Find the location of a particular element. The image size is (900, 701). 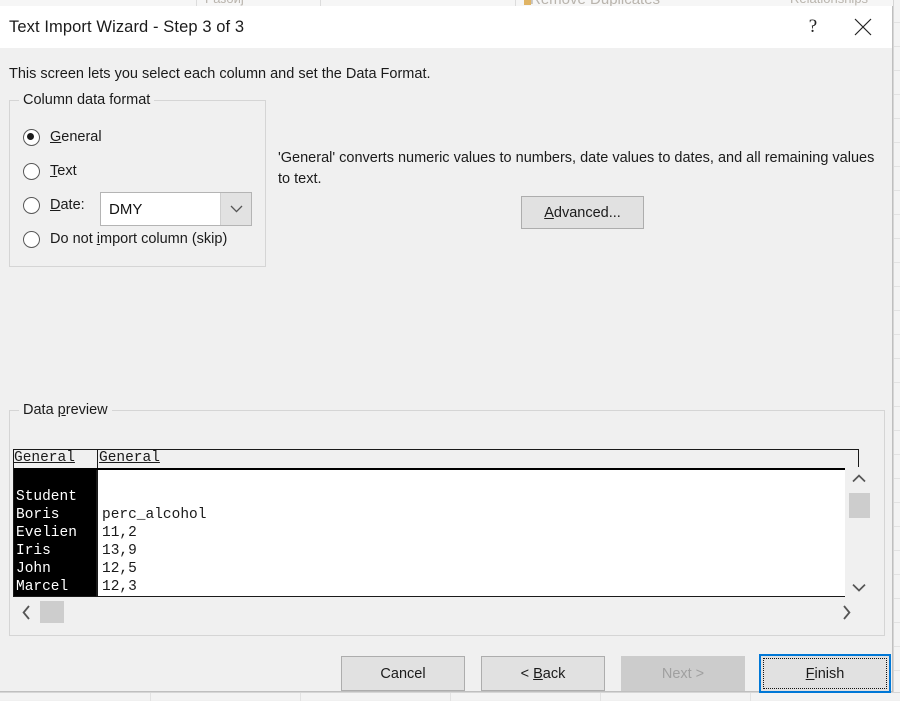

preview-horizontal-scrollbar is located at coordinates (436, 612).